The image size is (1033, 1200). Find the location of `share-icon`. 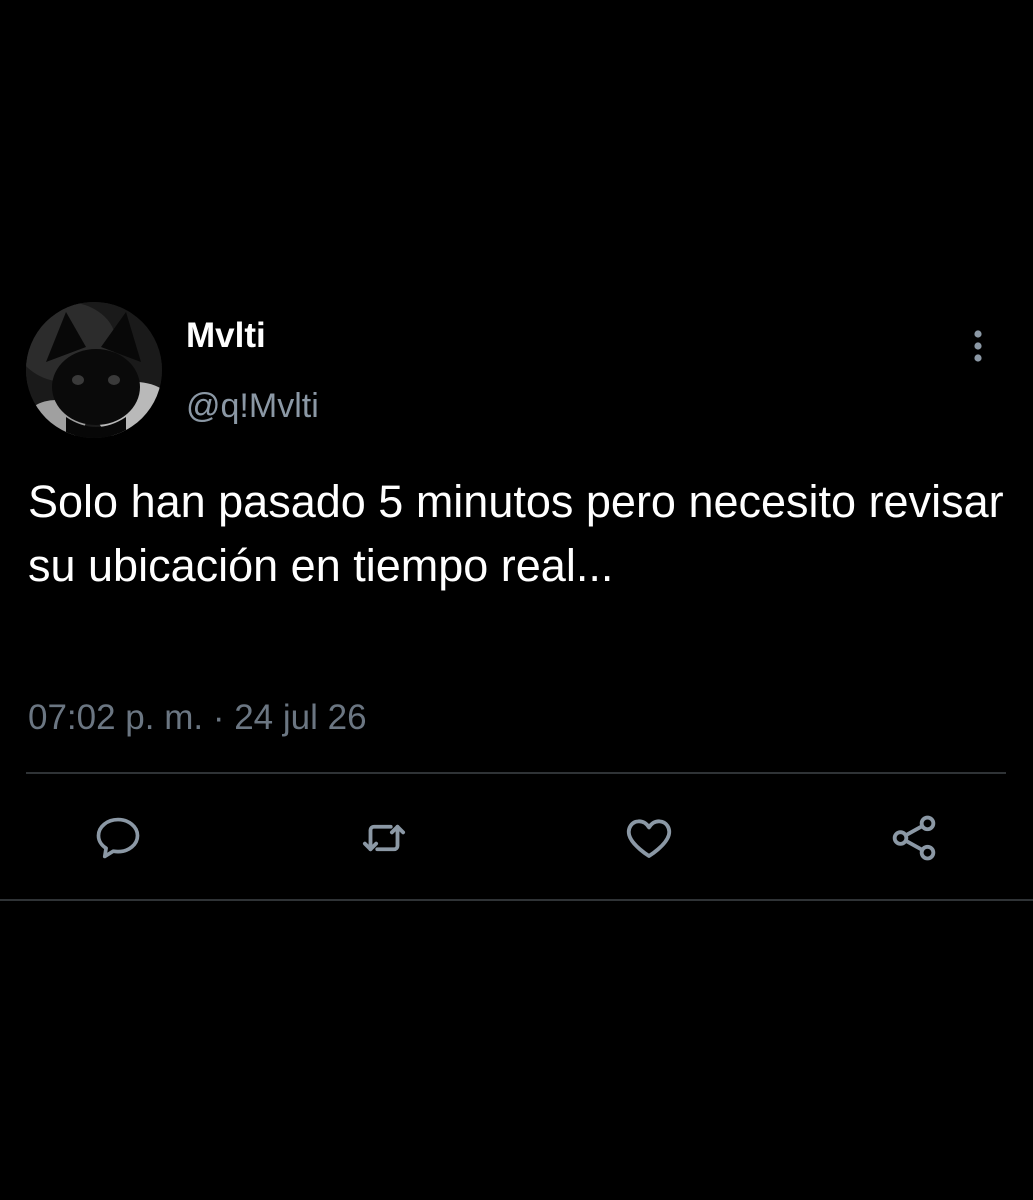

share-icon is located at coordinates (914, 838).